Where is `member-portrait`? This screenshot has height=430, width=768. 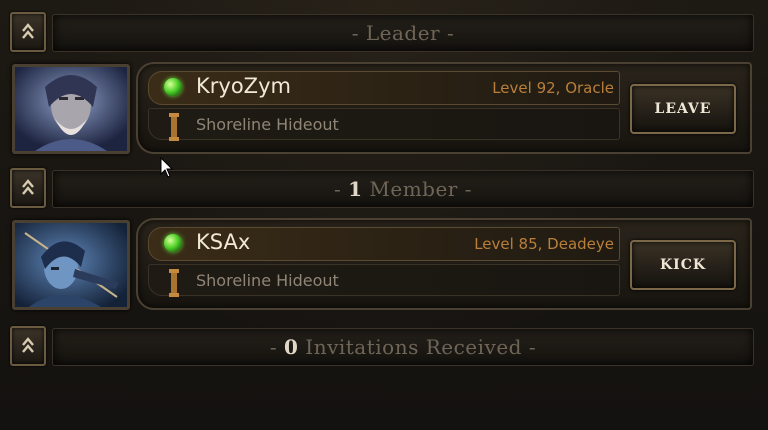 member-portrait is located at coordinates (71, 265).